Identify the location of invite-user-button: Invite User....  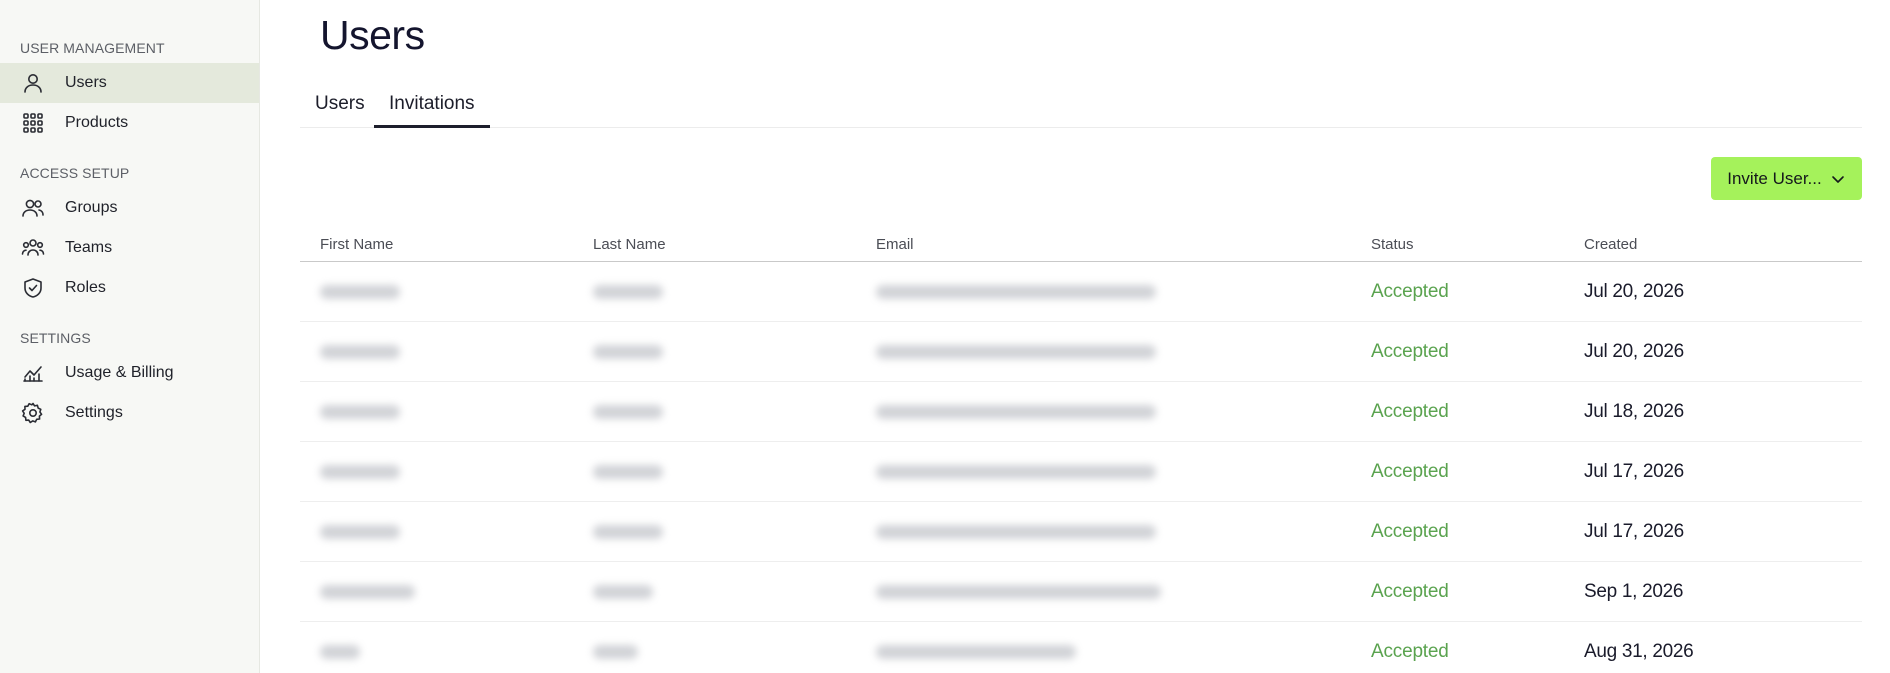
(1786, 178).